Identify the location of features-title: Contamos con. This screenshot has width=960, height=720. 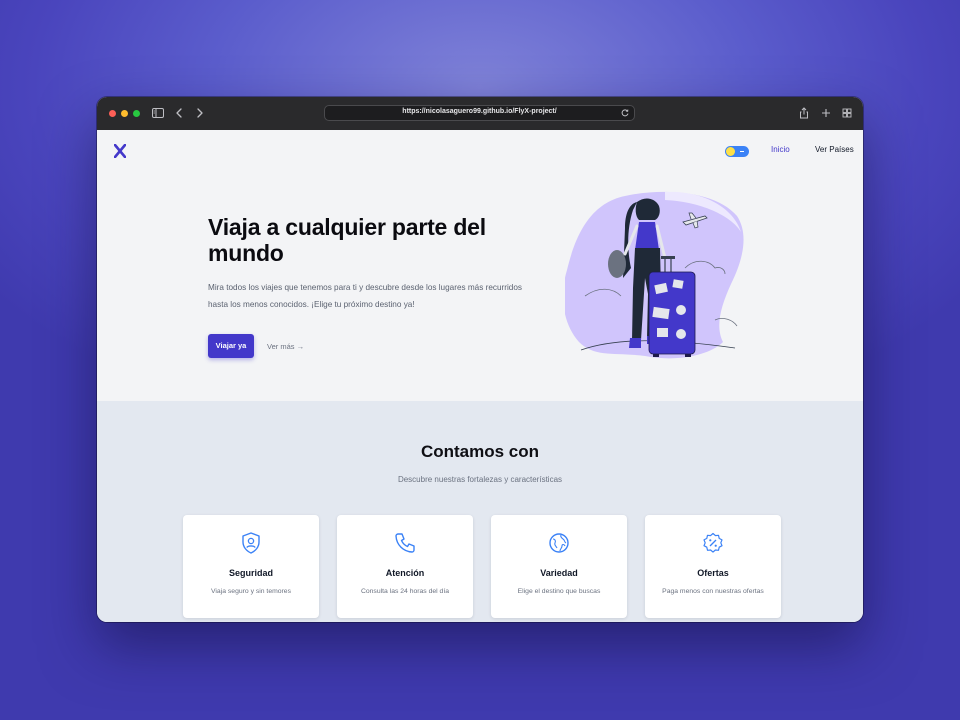
(480, 451).